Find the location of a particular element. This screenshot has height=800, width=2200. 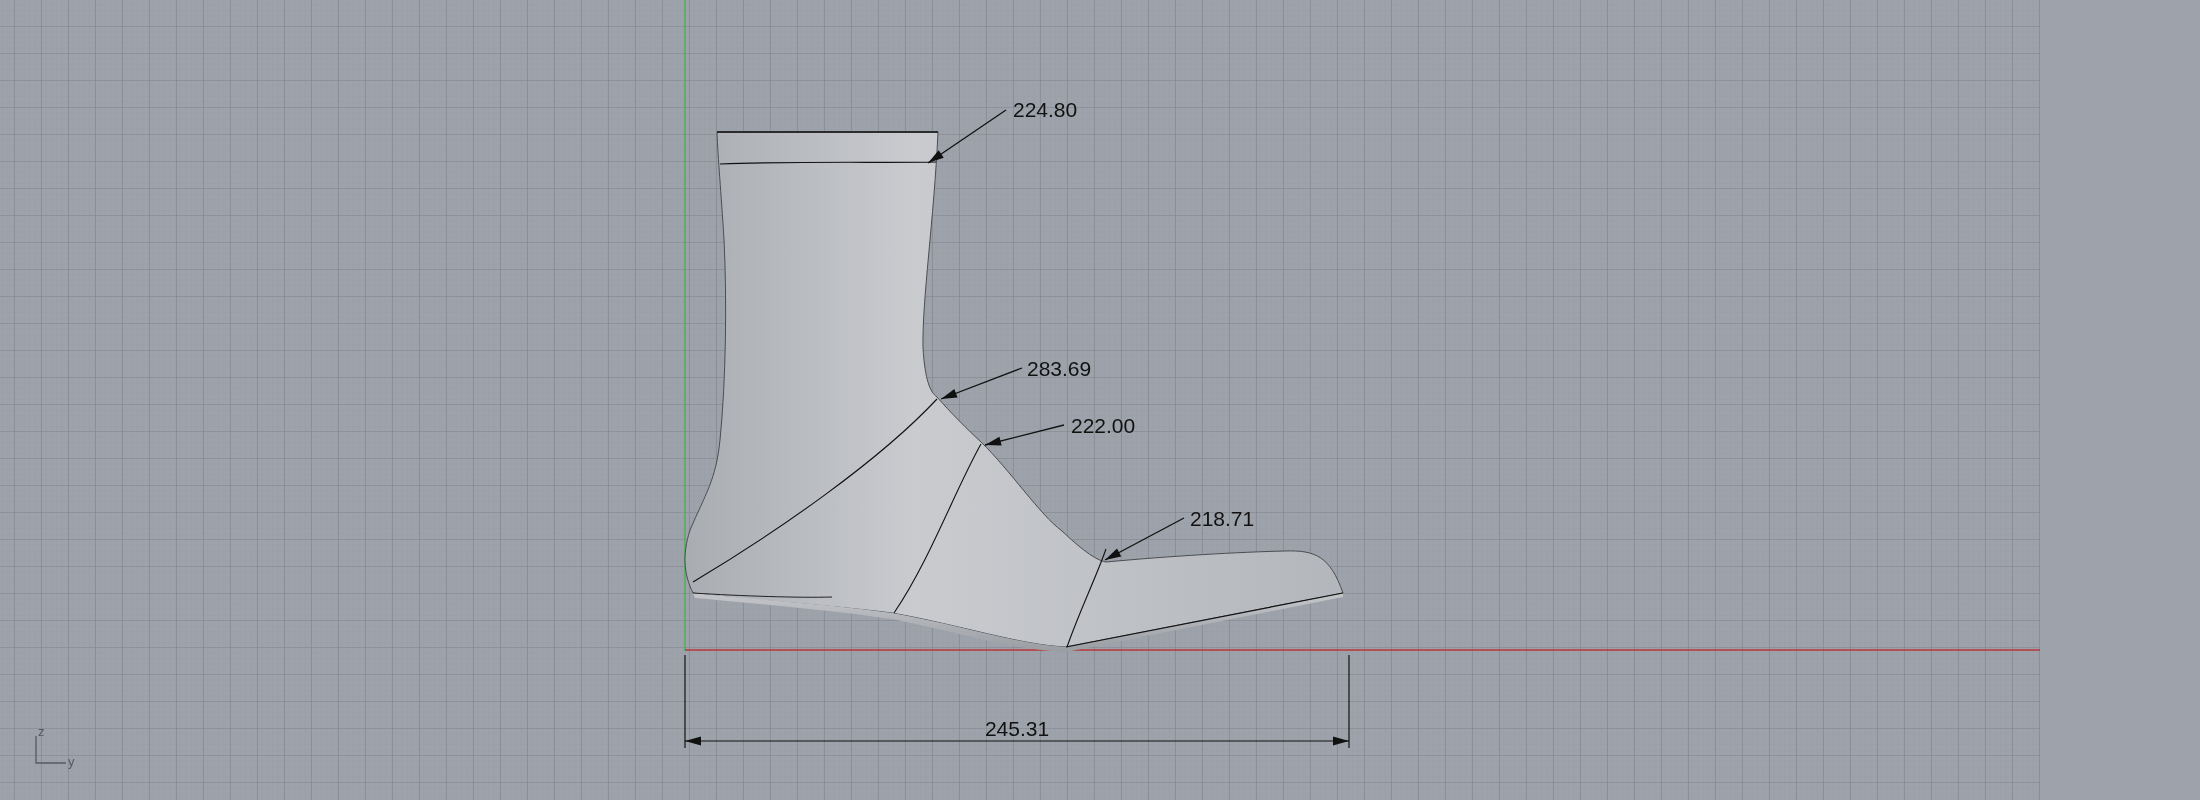

axis-label: z is located at coordinates (41, 731).